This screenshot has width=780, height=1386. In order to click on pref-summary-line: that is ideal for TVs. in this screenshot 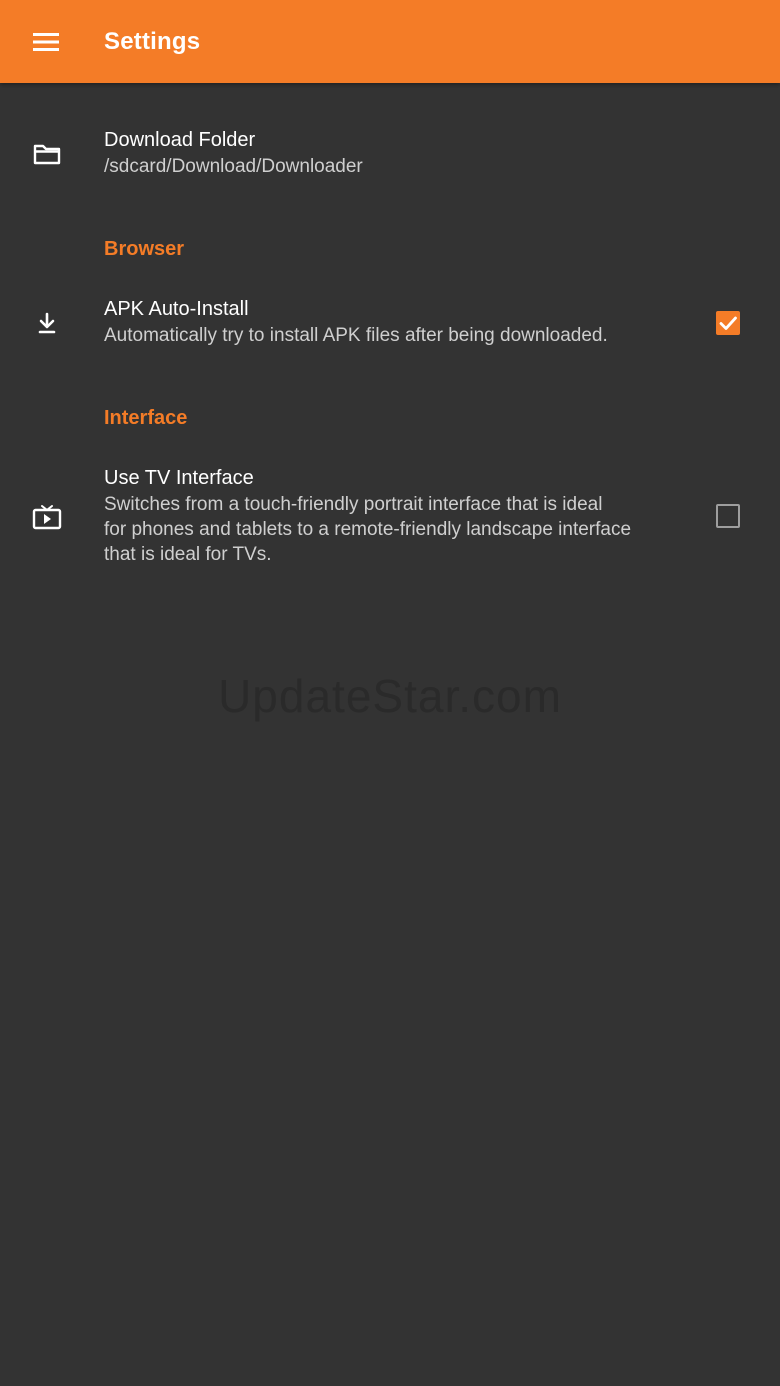, I will do `click(188, 554)`.